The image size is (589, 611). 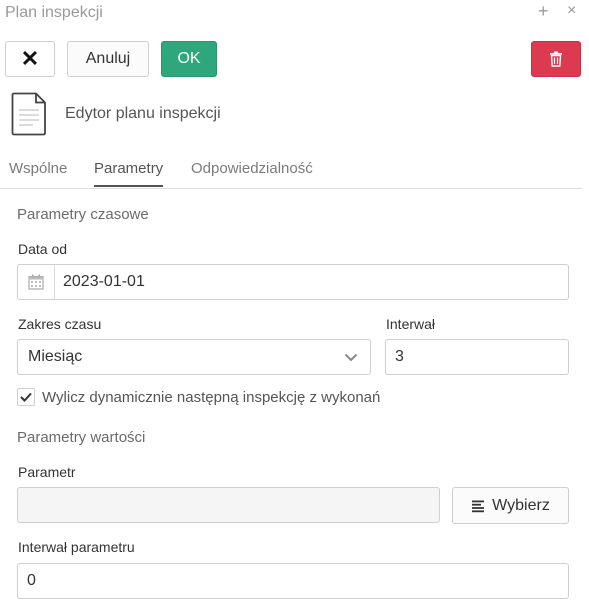 I want to click on calendar-button, so click(x=36, y=282).